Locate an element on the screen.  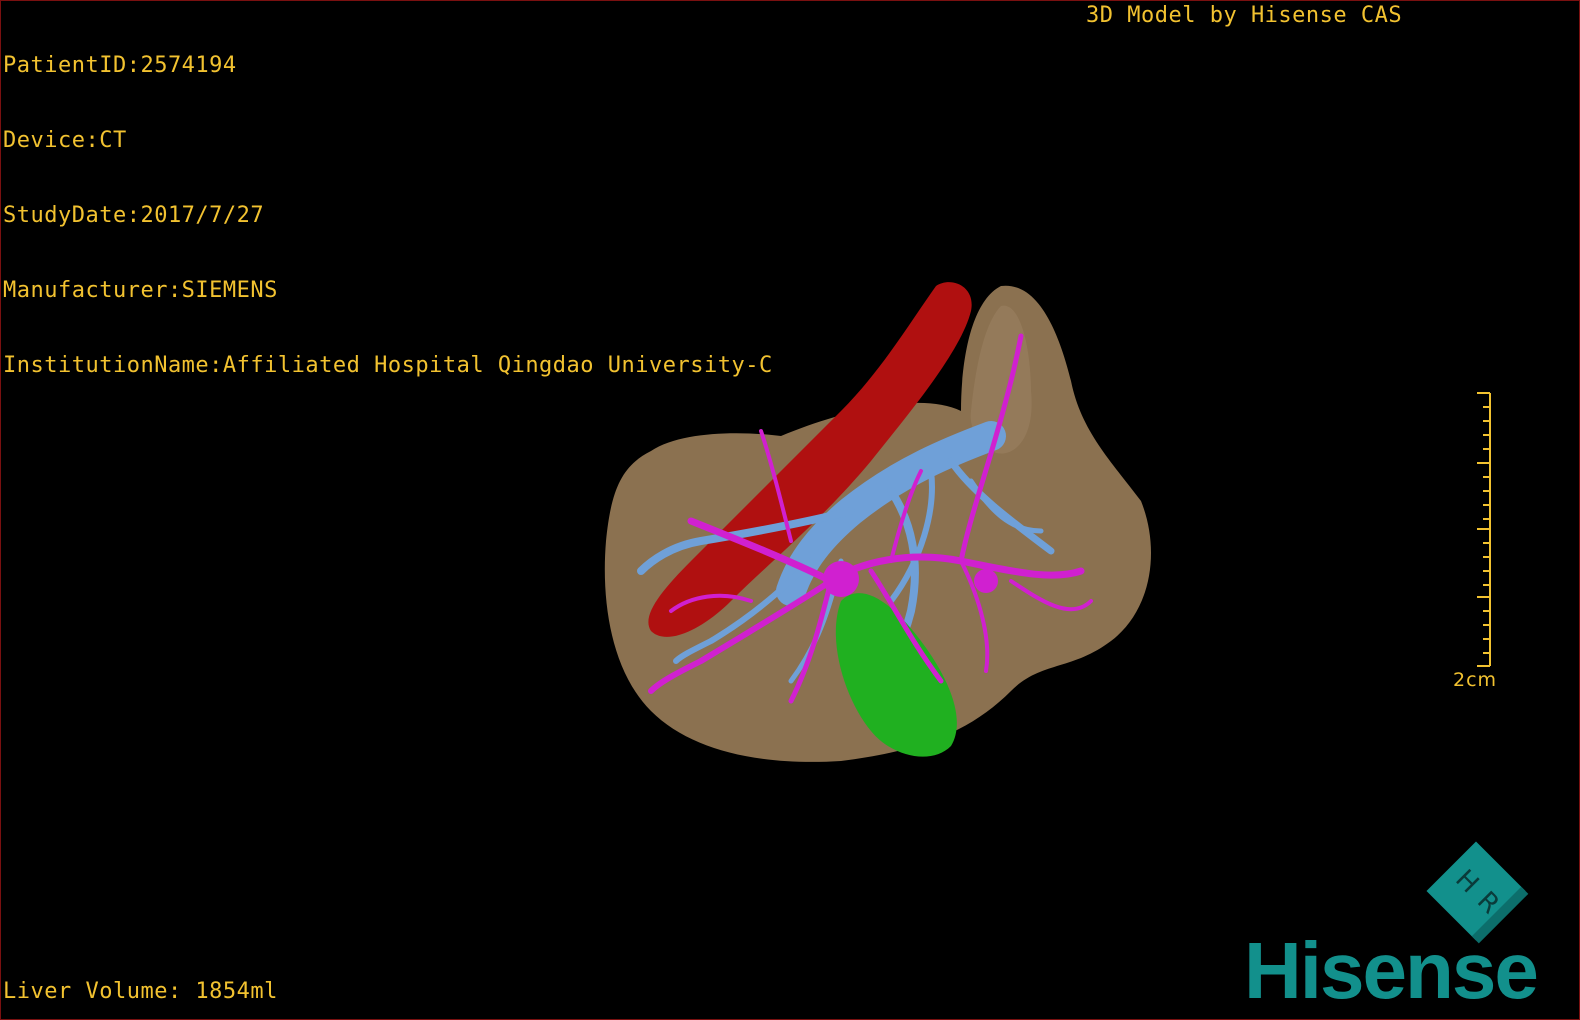
patient-id: PatientID:2574194 is located at coordinates (120, 65).